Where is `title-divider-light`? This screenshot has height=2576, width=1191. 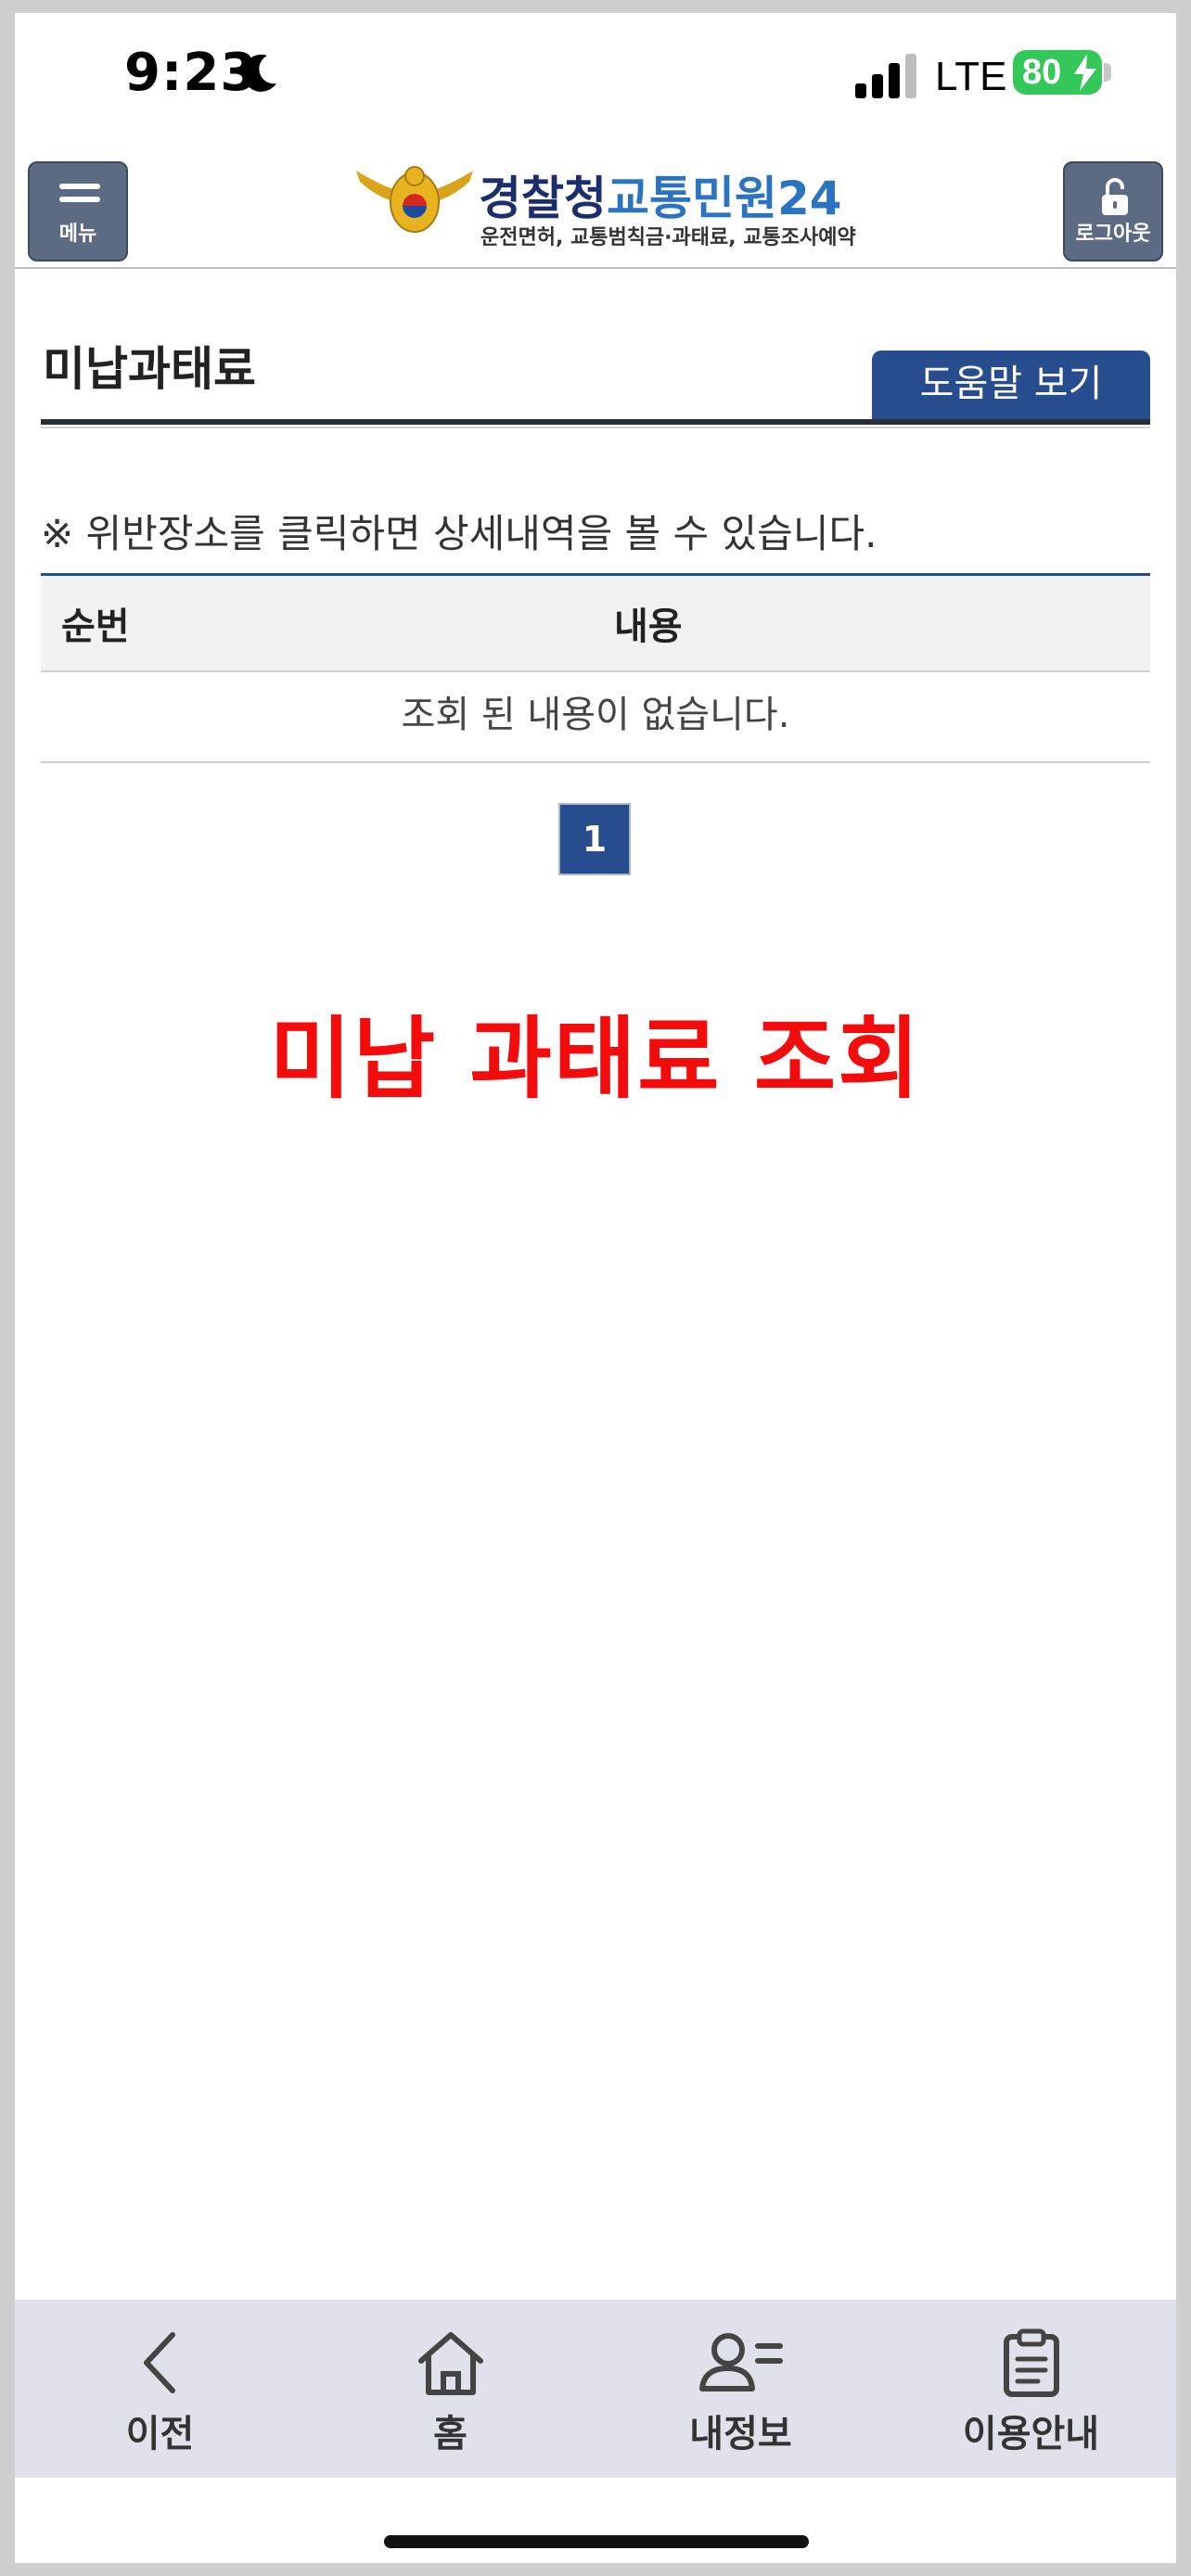
title-divider-light is located at coordinates (595, 427).